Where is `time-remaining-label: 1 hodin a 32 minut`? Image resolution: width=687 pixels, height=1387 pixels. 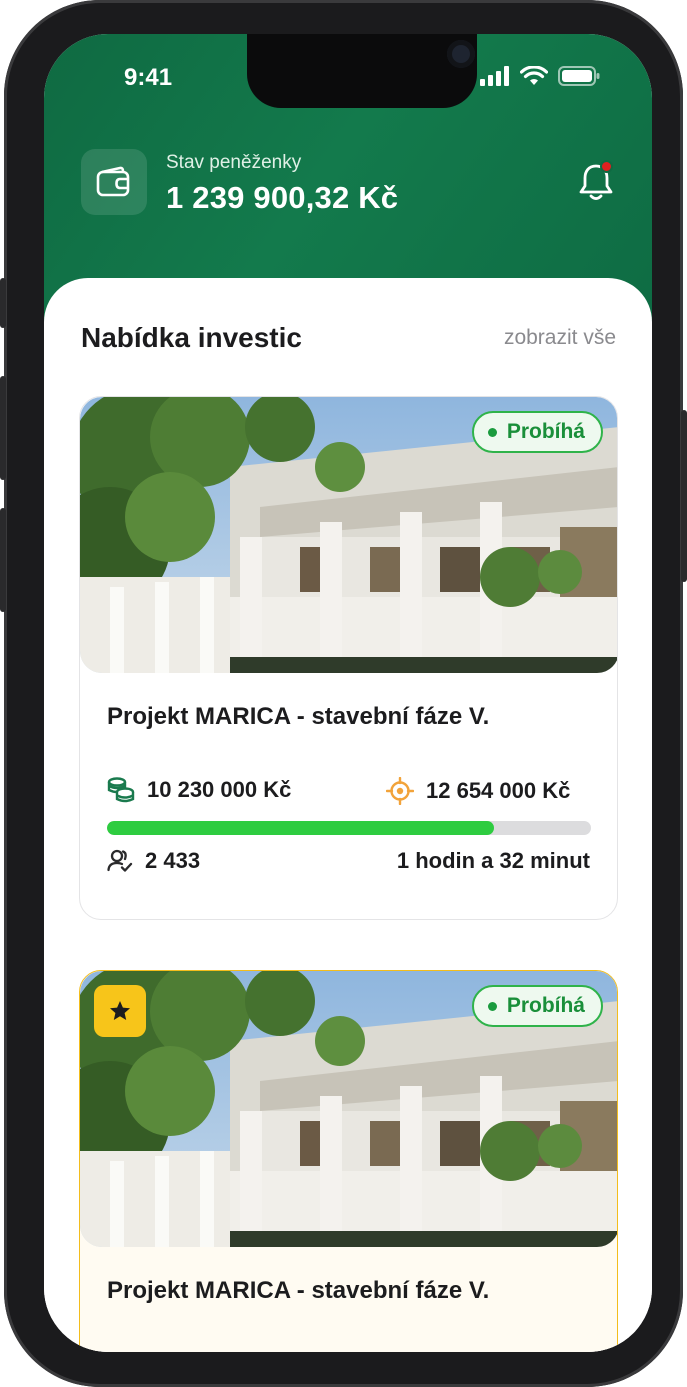
time-remaining-label: 1 hodin a 32 minut is located at coordinates (493, 860).